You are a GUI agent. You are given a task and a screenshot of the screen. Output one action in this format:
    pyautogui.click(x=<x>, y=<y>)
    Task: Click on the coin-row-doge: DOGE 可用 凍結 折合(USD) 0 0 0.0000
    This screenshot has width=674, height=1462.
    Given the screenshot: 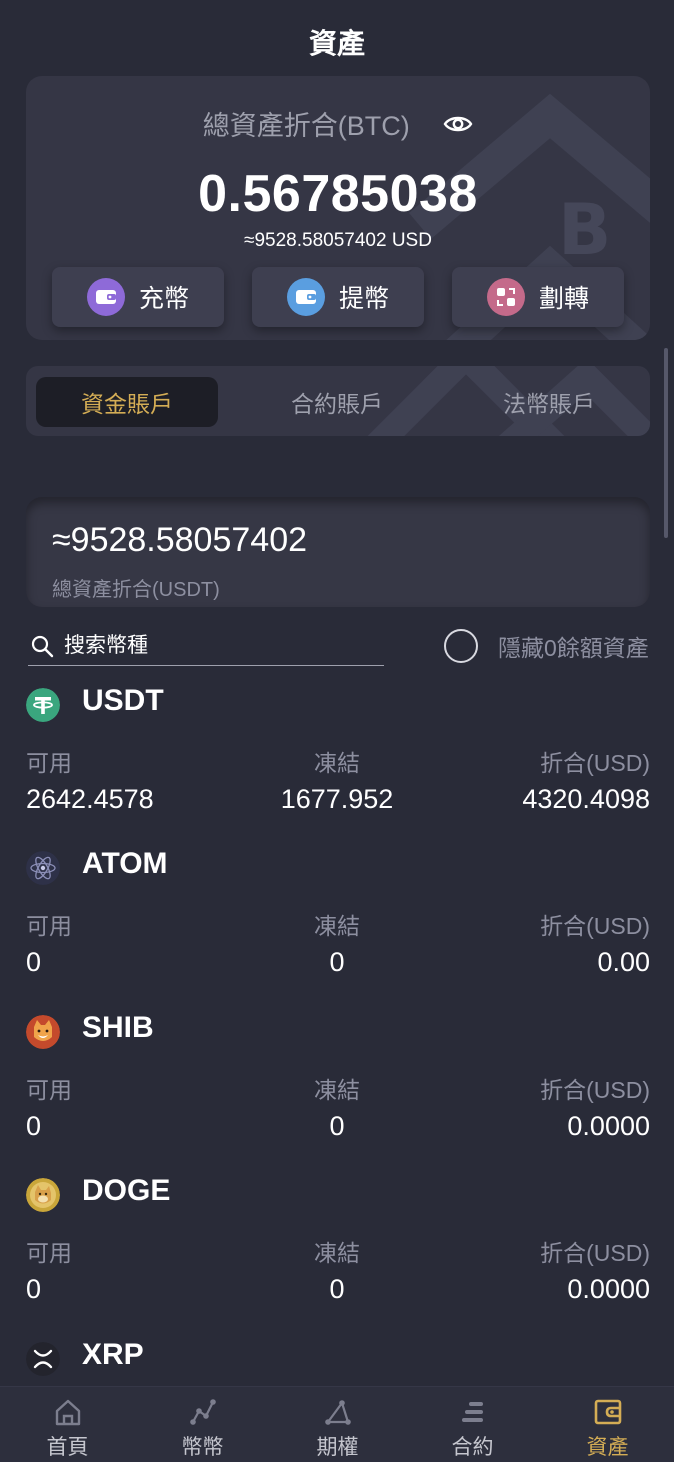 What is the action you would take?
    pyautogui.click(x=337, y=1254)
    